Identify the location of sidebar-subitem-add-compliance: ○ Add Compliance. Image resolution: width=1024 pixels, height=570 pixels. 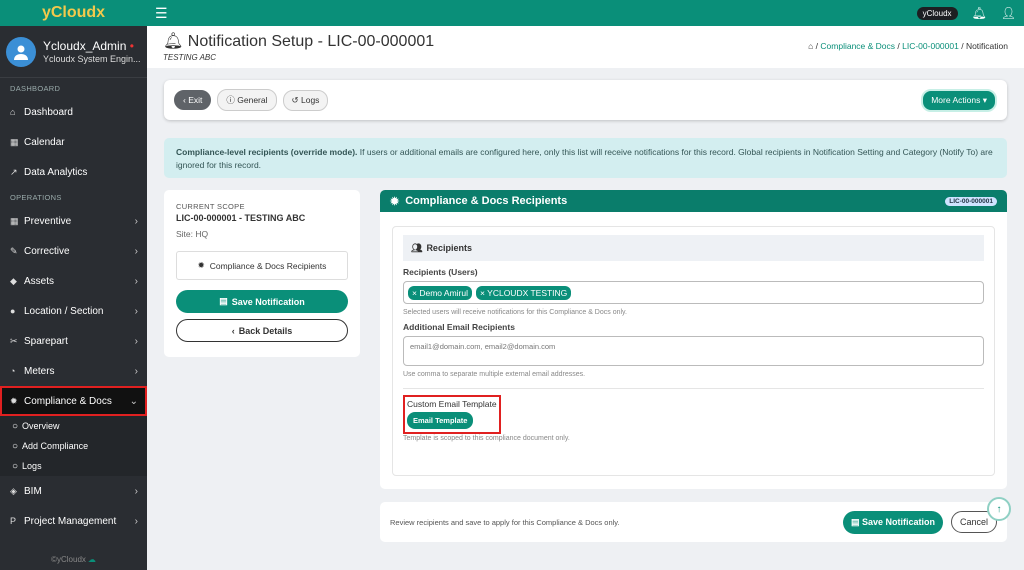
(73, 446).